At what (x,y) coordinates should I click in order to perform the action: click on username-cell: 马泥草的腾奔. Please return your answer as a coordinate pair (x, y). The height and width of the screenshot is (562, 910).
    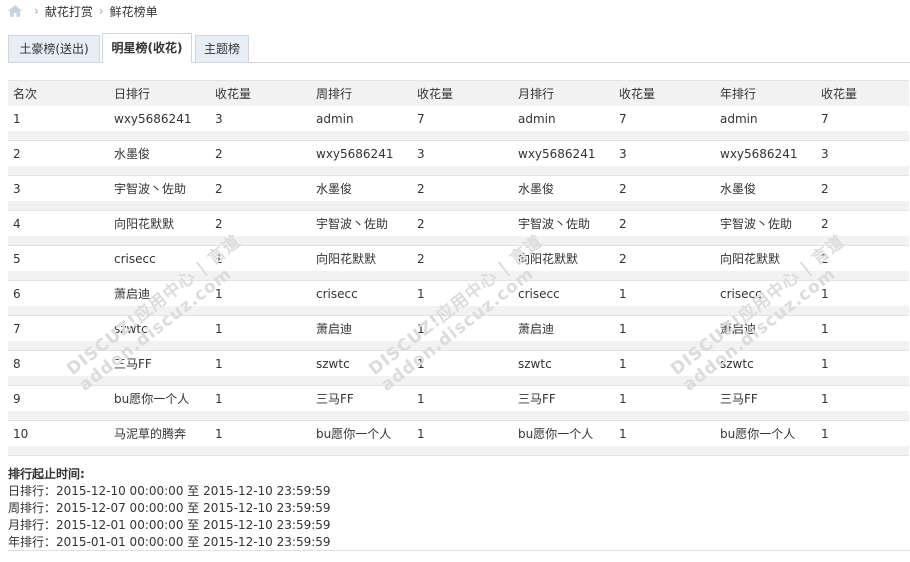
    Looking at the image, I should click on (159, 434).